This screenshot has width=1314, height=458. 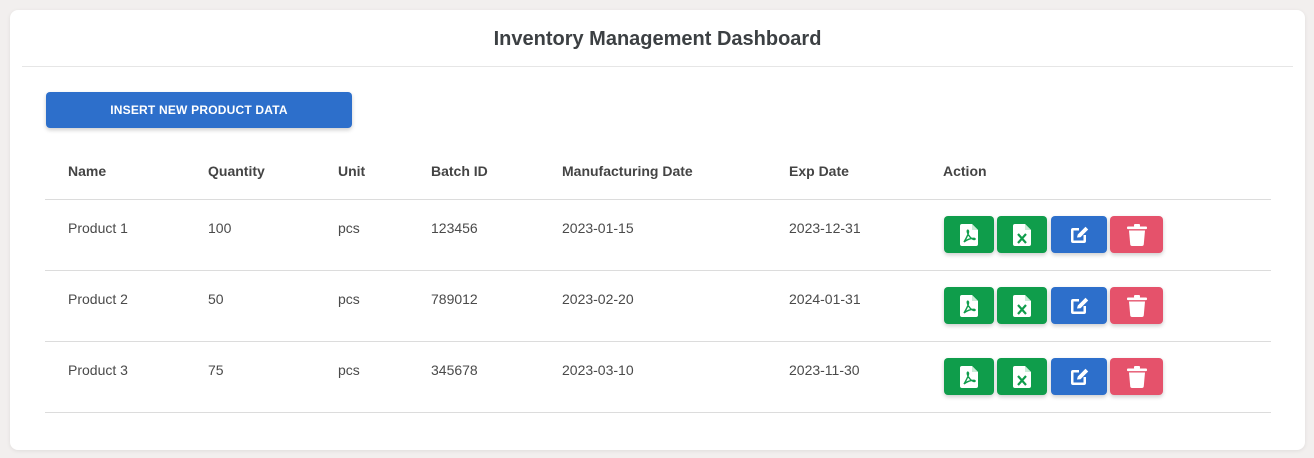 I want to click on cell-exp-date: 2023-12-31, so click(x=825, y=228).